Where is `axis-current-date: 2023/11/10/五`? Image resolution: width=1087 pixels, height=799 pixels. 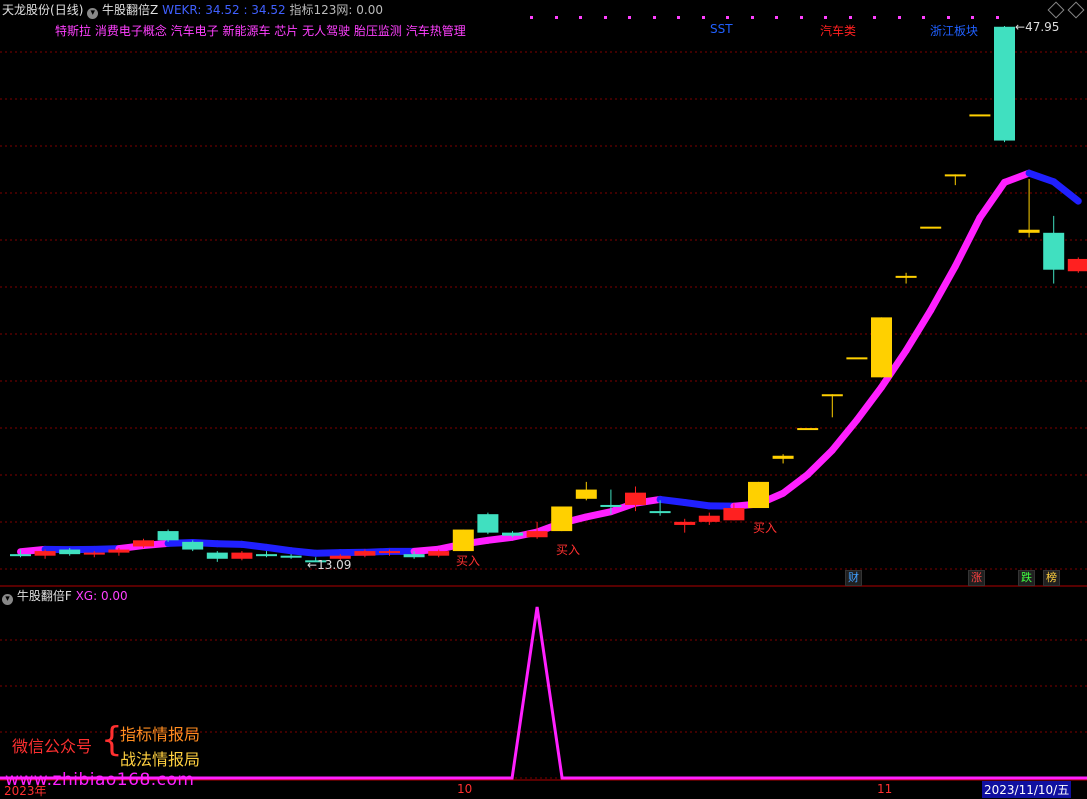
axis-current-date: 2023/11/10/五 is located at coordinates (1026, 789).